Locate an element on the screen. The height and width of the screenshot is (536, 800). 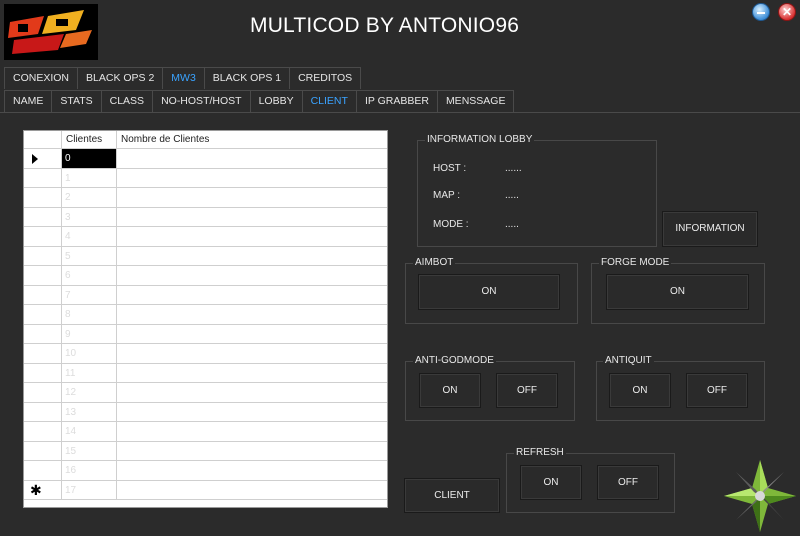
table-row: 10 is located at coordinates (205, 354).